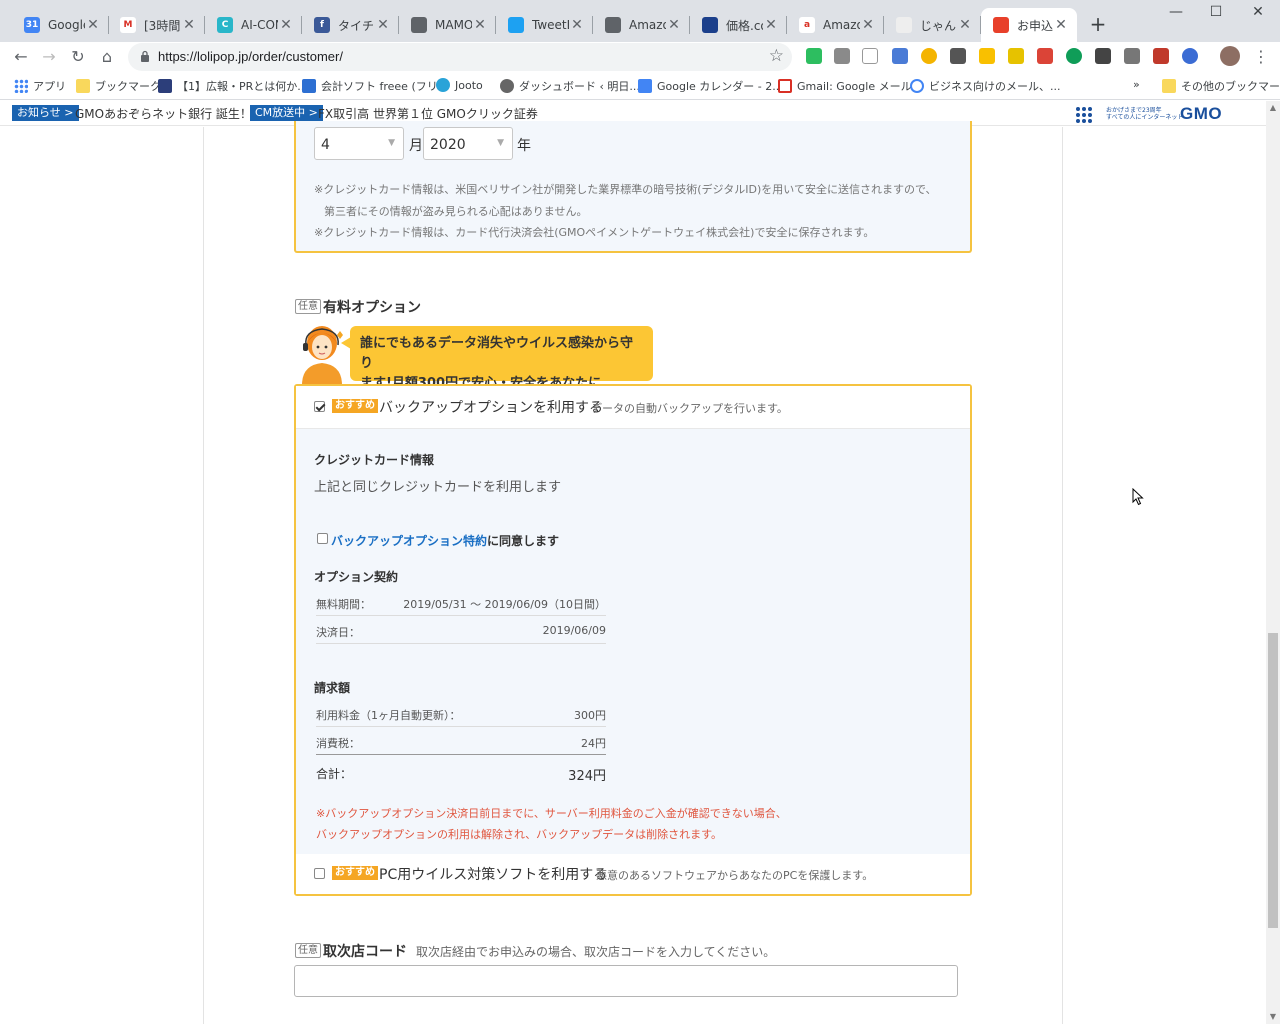 This screenshot has height=1024, width=1280. Describe the element at coordinates (900, 56) in the screenshot. I see `chat-extension-icon` at that location.